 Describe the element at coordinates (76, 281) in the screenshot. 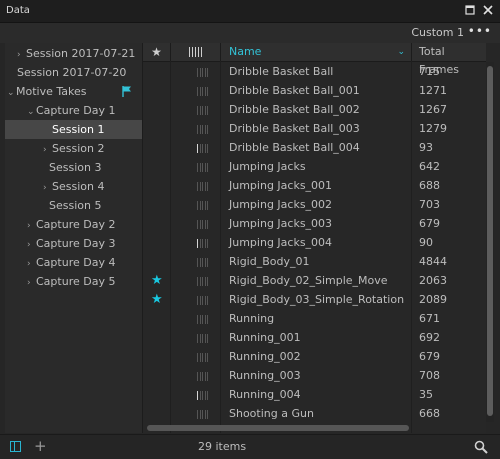

I see `tree-item-label: Capture Day 5` at that location.